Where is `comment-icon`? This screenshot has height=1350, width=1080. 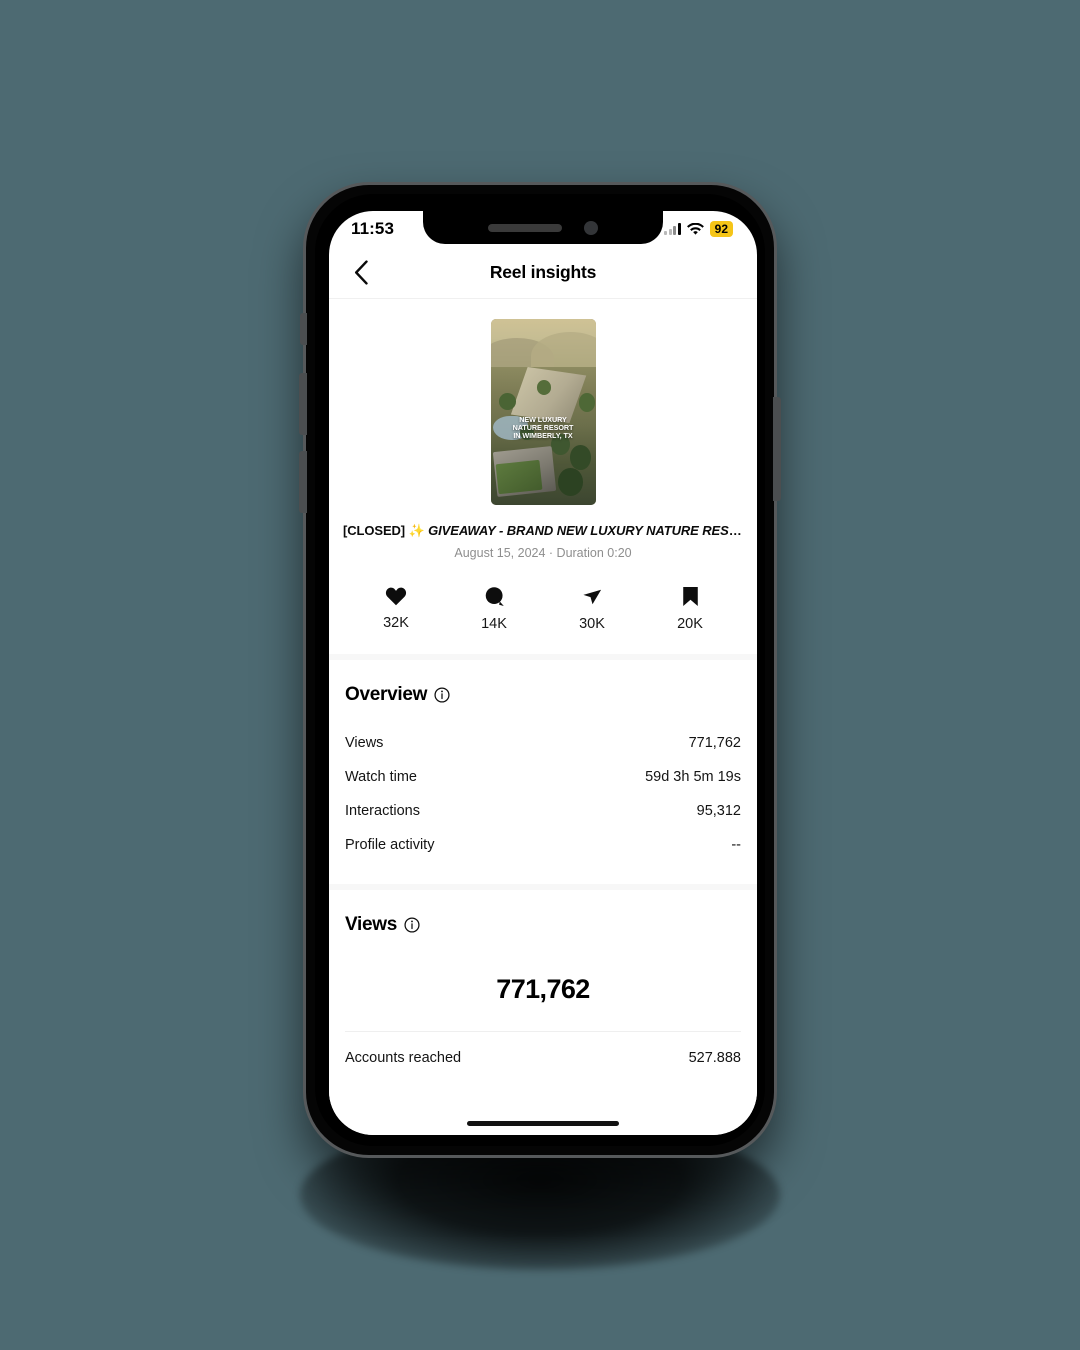
comment-icon is located at coordinates (494, 596).